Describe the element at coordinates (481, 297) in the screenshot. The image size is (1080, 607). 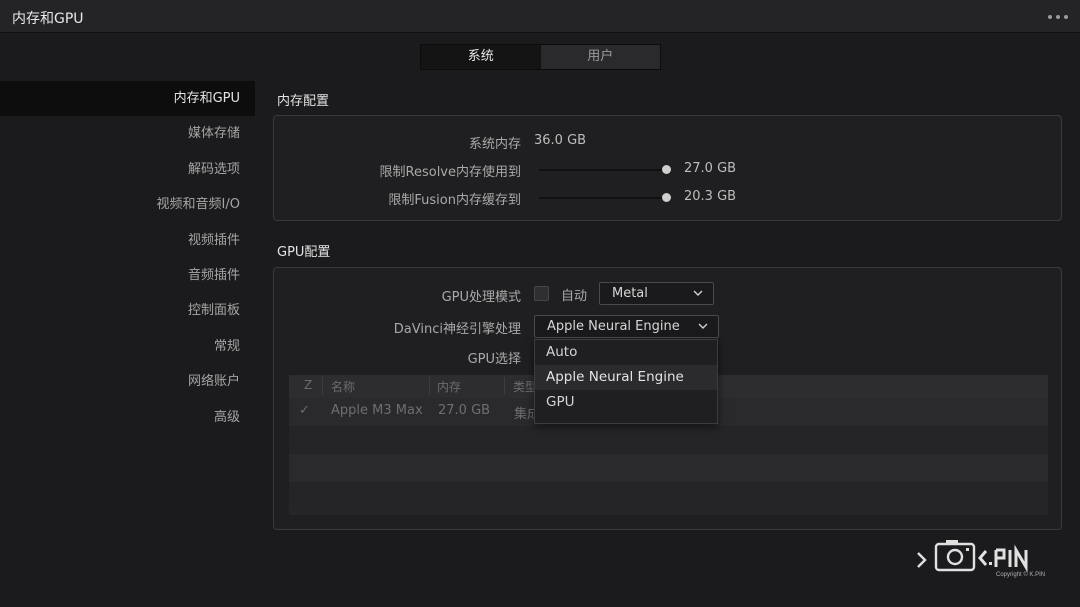
I see `gpu-mode-label: GPU处理模式` at that location.